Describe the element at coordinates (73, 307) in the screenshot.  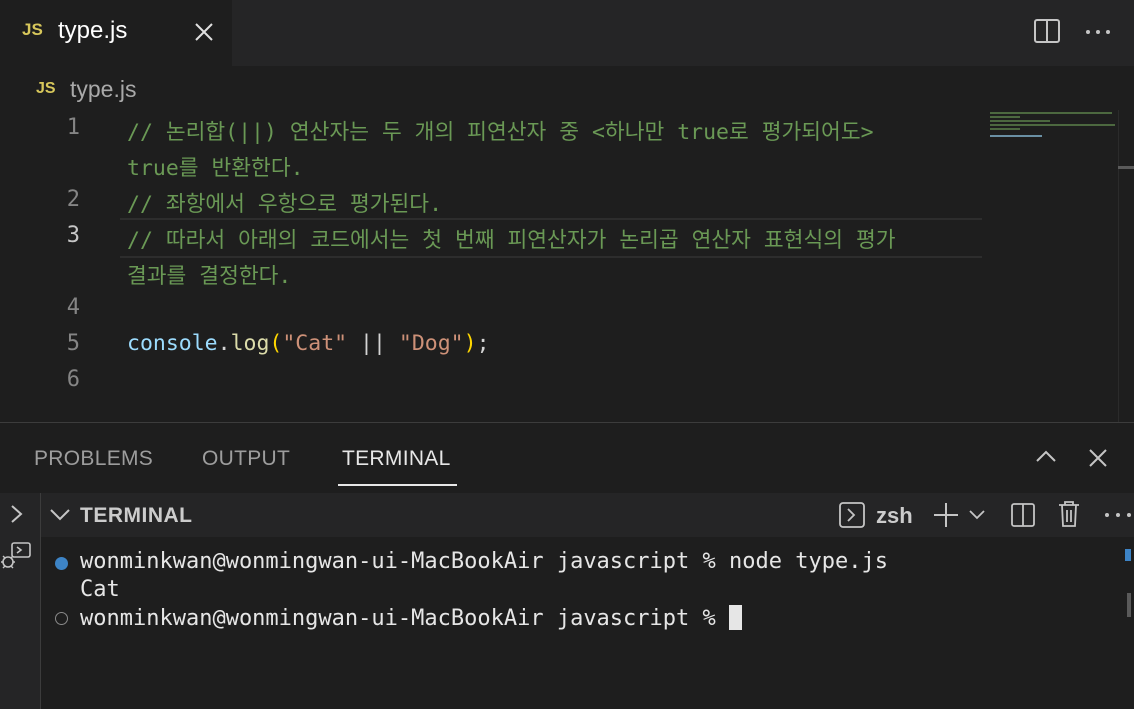
I see `line-number: 4` at that location.